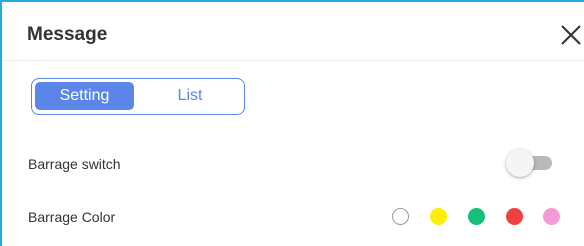  What do you see at coordinates (438, 216) in the screenshot?
I see `color-swatch-yellow` at bounding box center [438, 216].